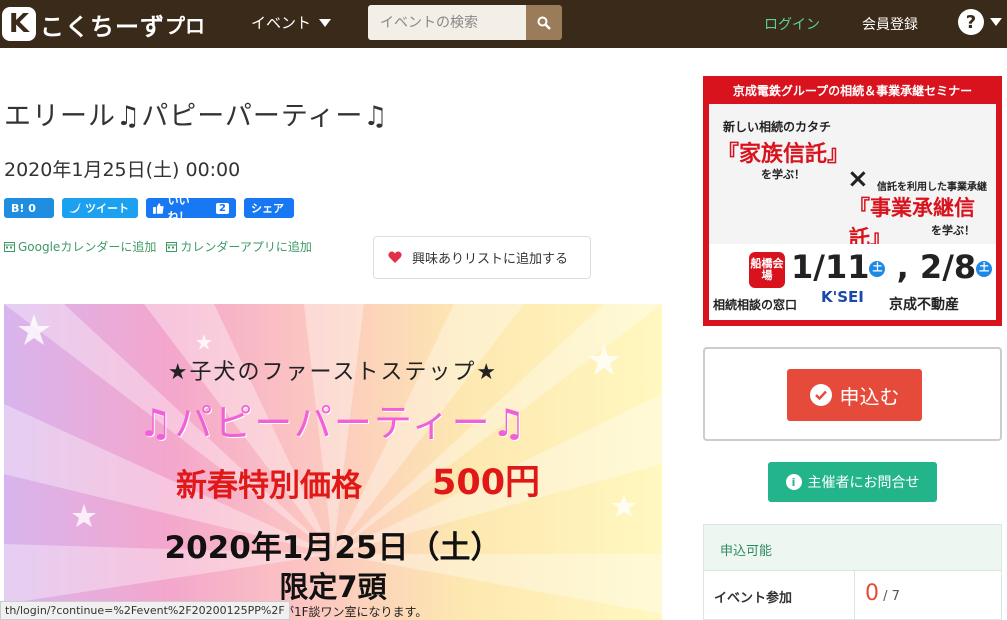 The image size is (1007, 620). What do you see at coordinates (107, 208) in the screenshot?
I see `tweet-label: ツイート` at bounding box center [107, 208].